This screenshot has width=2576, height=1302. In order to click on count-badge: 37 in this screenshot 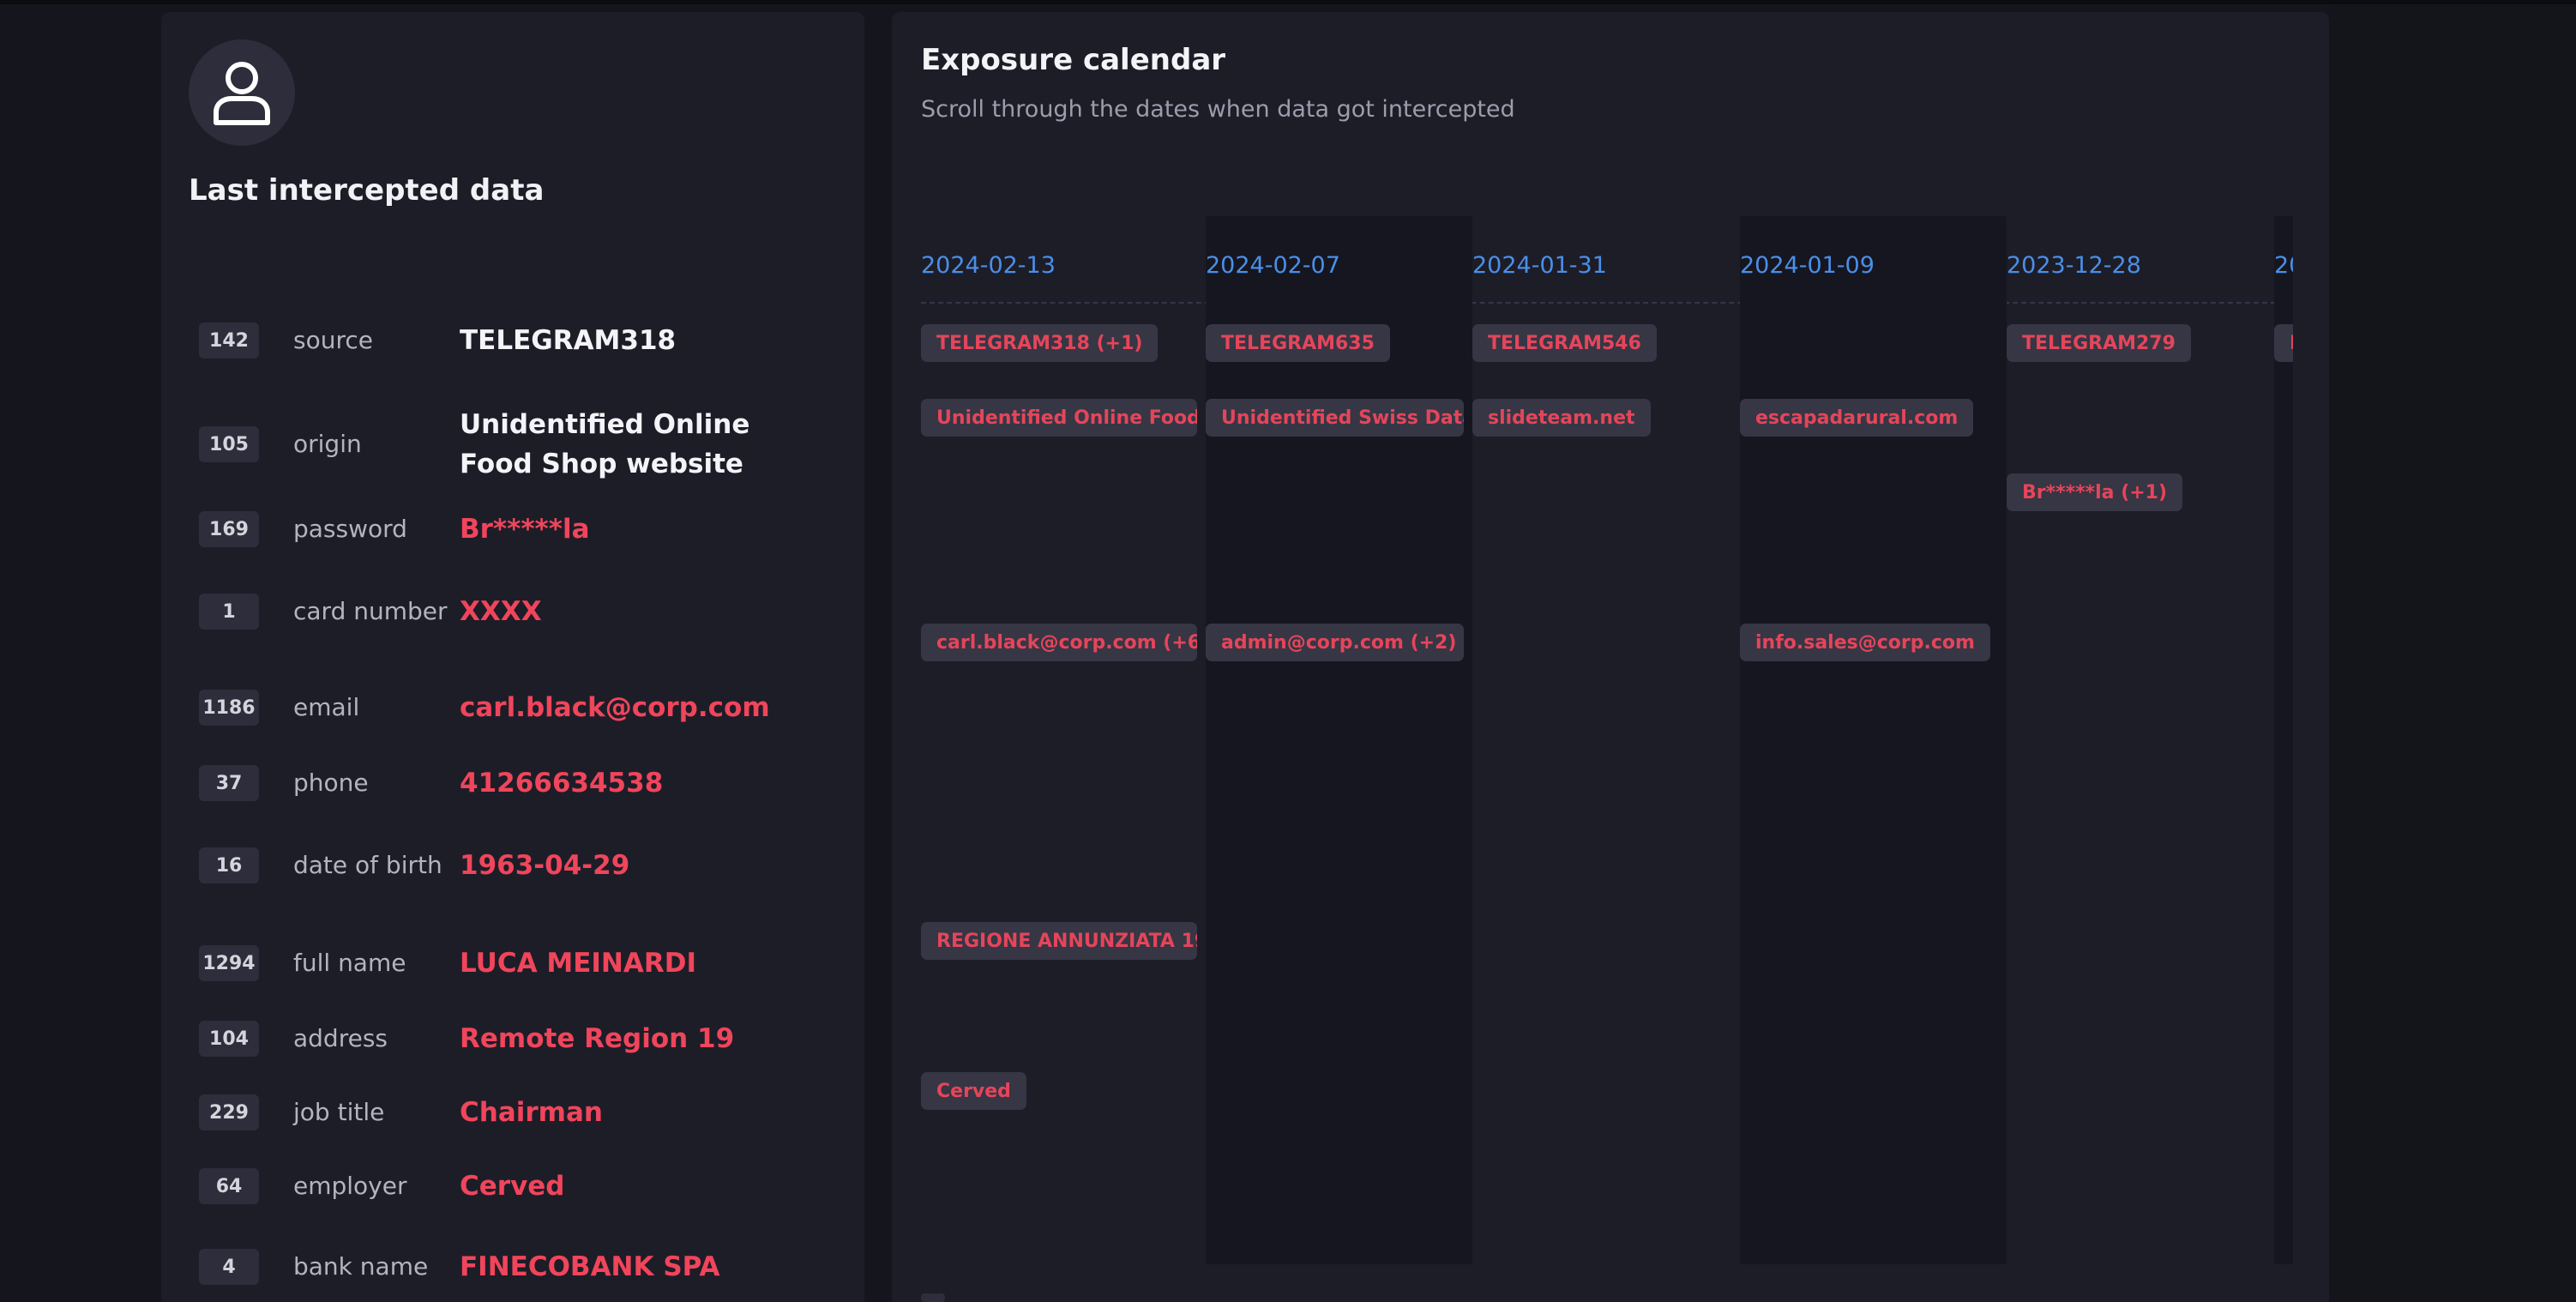, I will do `click(229, 783)`.